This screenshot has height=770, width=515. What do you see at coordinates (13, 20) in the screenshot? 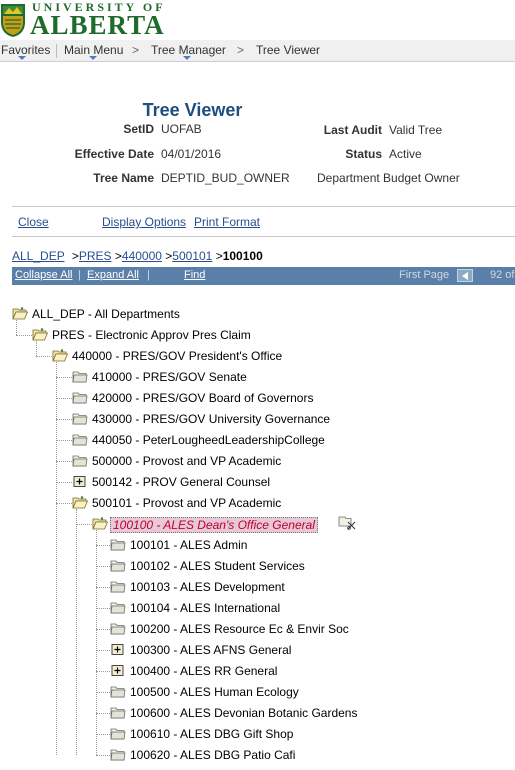
I see `university-shield-icon` at bounding box center [13, 20].